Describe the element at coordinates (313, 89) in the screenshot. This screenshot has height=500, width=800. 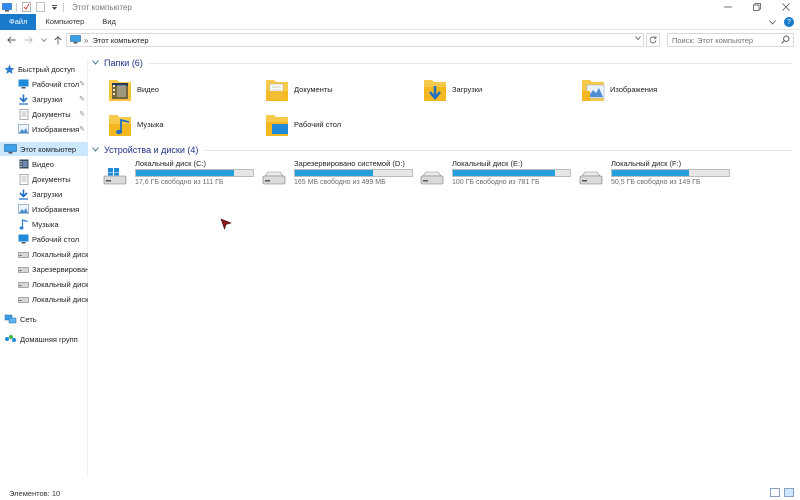
I see `folder-label: Документы` at that location.